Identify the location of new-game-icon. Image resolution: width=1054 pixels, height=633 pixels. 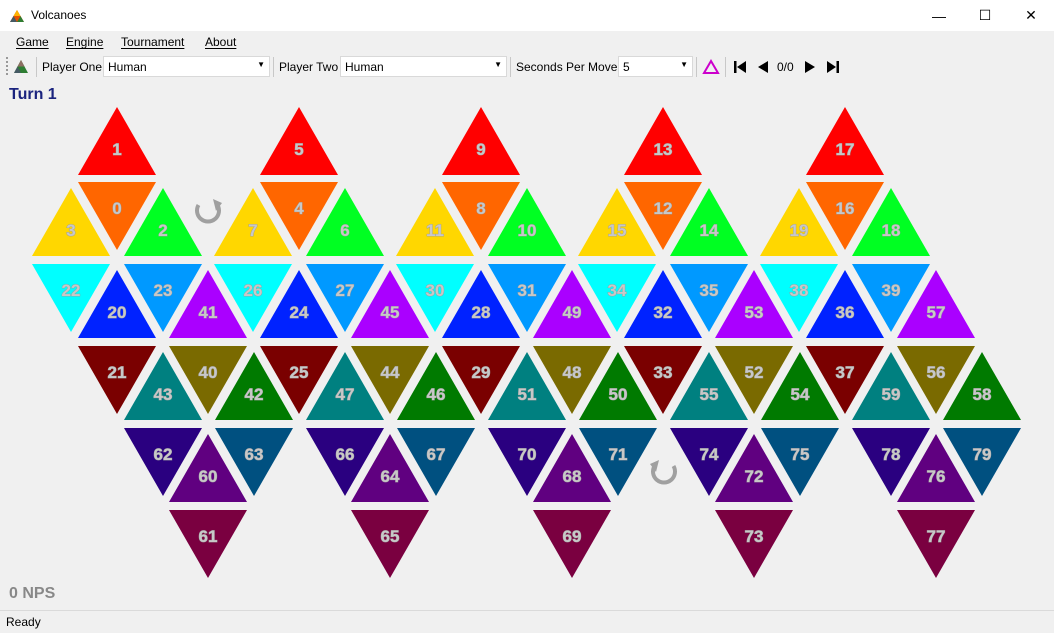
(21, 67).